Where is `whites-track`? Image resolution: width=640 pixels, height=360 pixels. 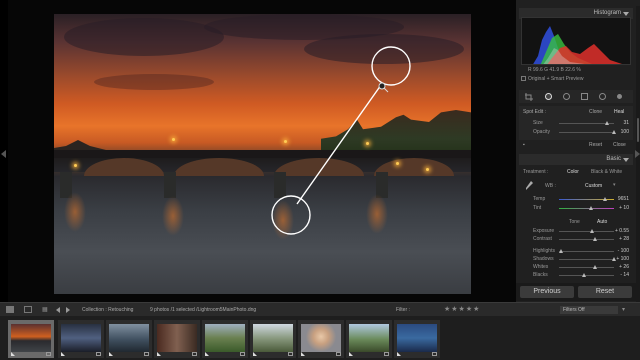
whites-track is located at coordinates (586, 267).